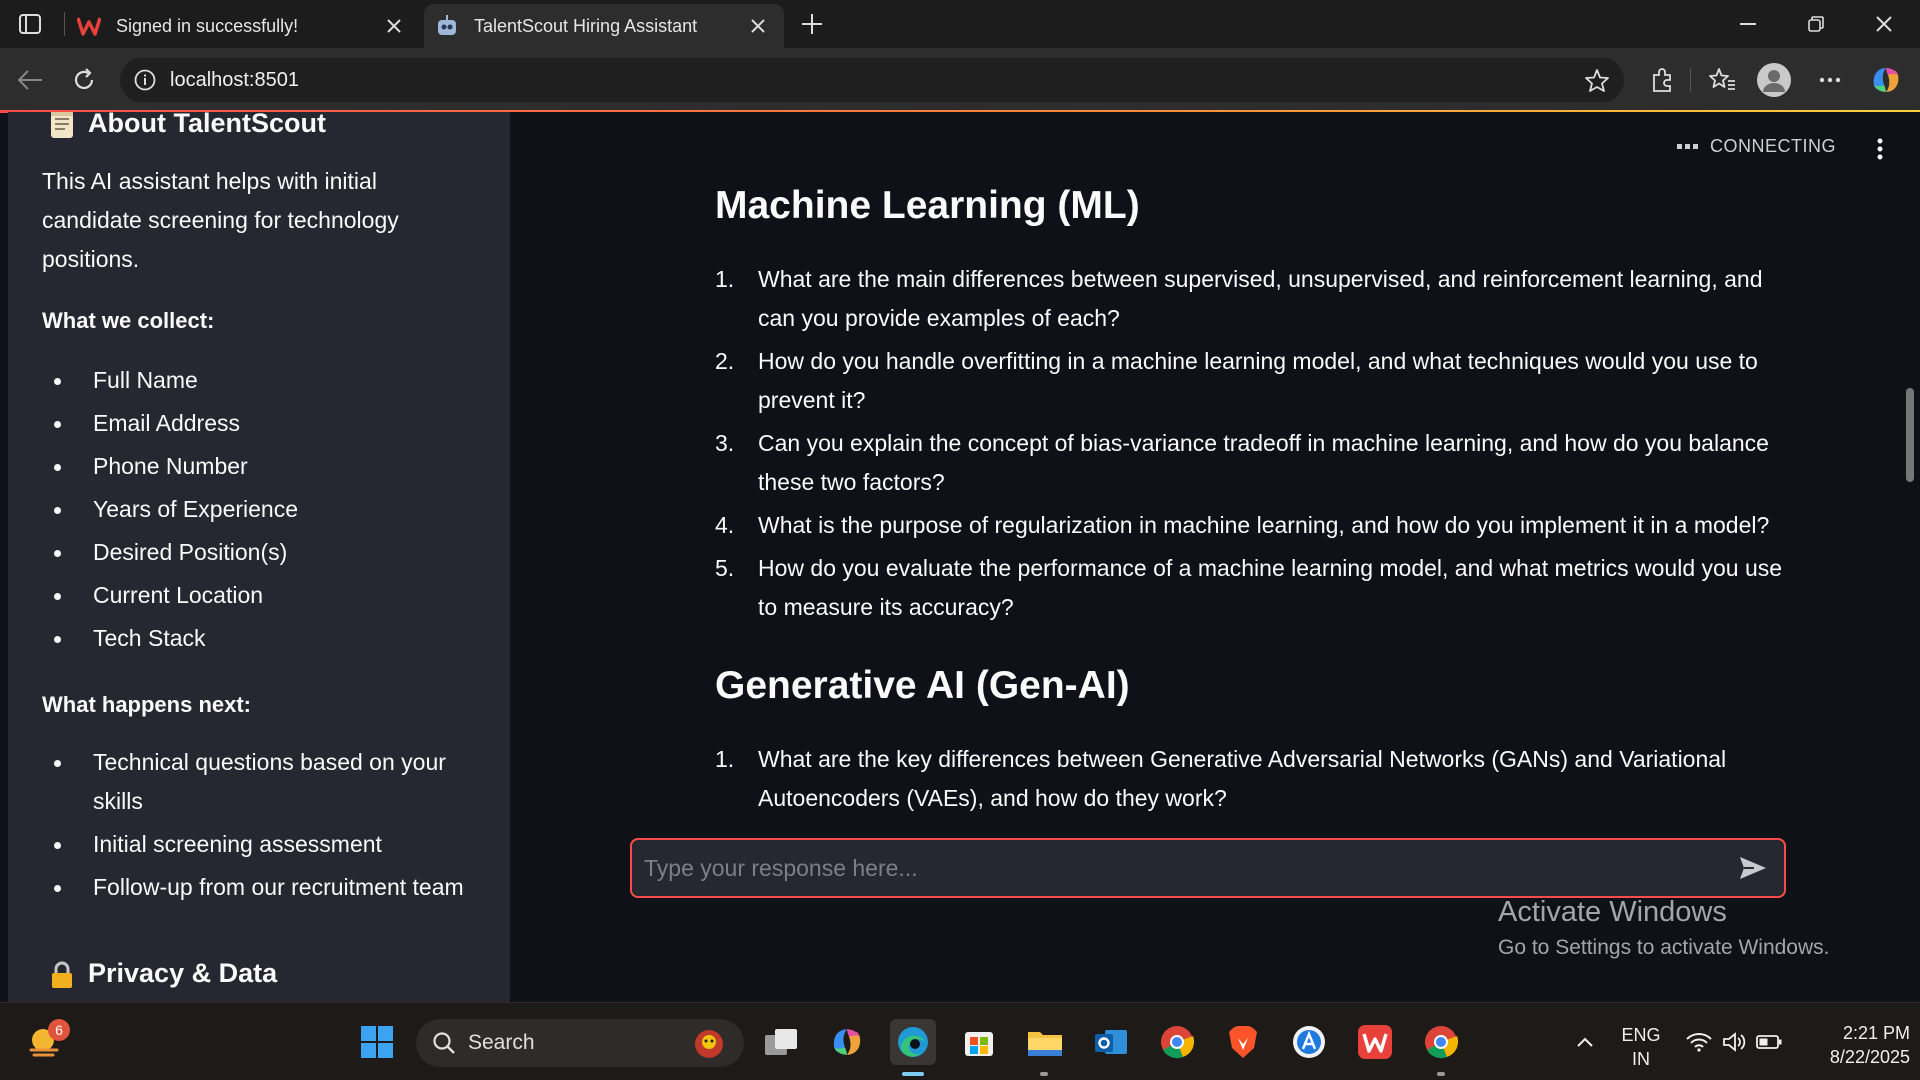  Describe the element at coordinates (580, 1043) in the screenshot. I see `taskbar-search: Search` at that location.